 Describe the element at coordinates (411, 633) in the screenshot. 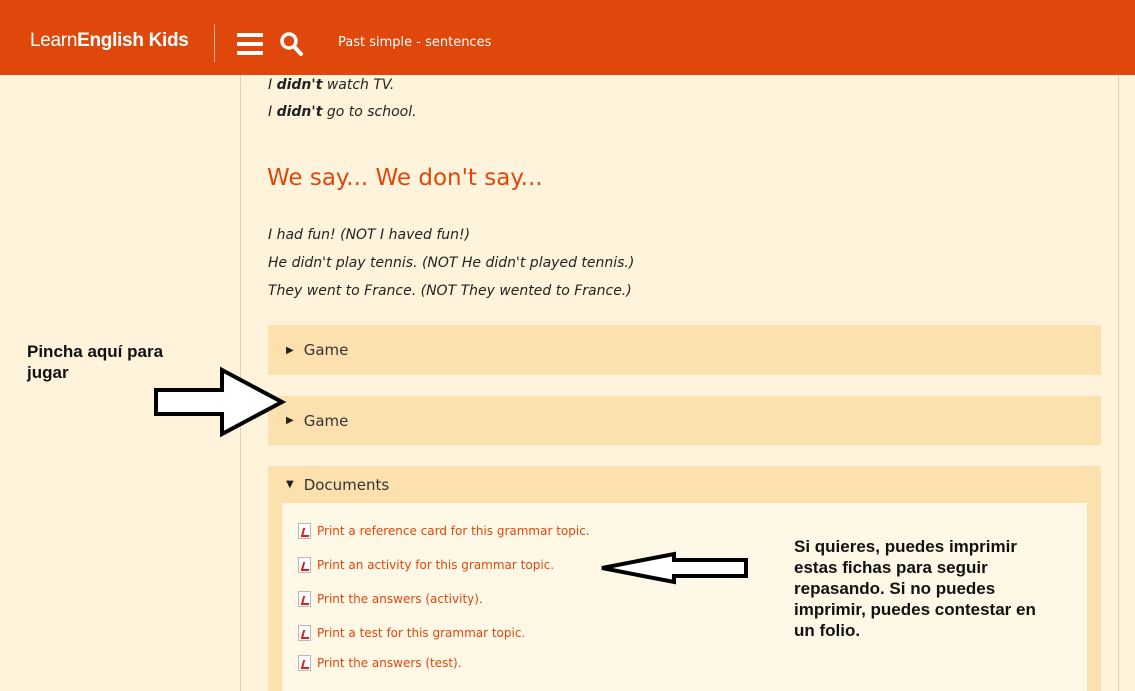

I see `document-link: Print a test for this grammar topic.` at that location.